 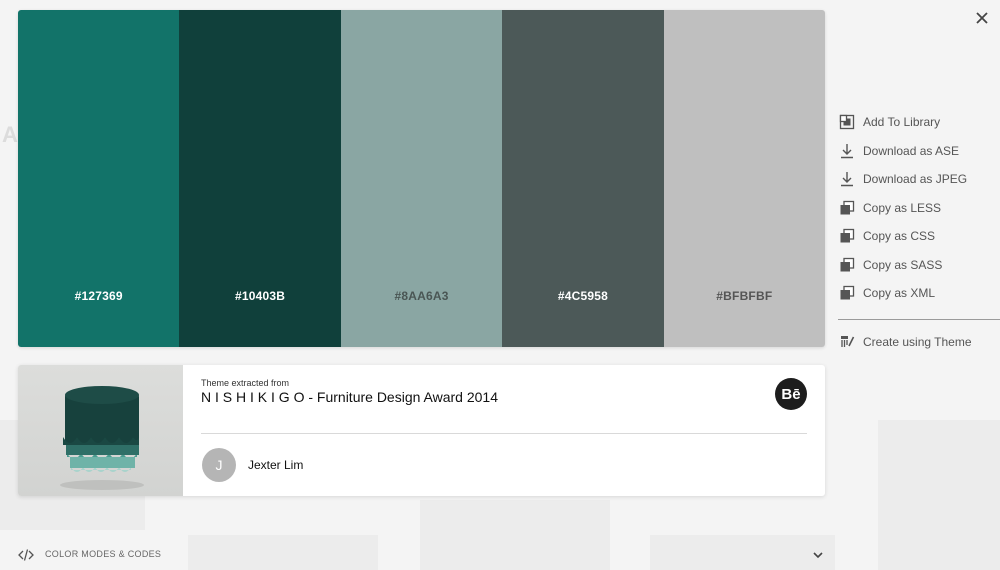 I want to click on download-ase-label: Download as ASE, so click(x=911, y=150).